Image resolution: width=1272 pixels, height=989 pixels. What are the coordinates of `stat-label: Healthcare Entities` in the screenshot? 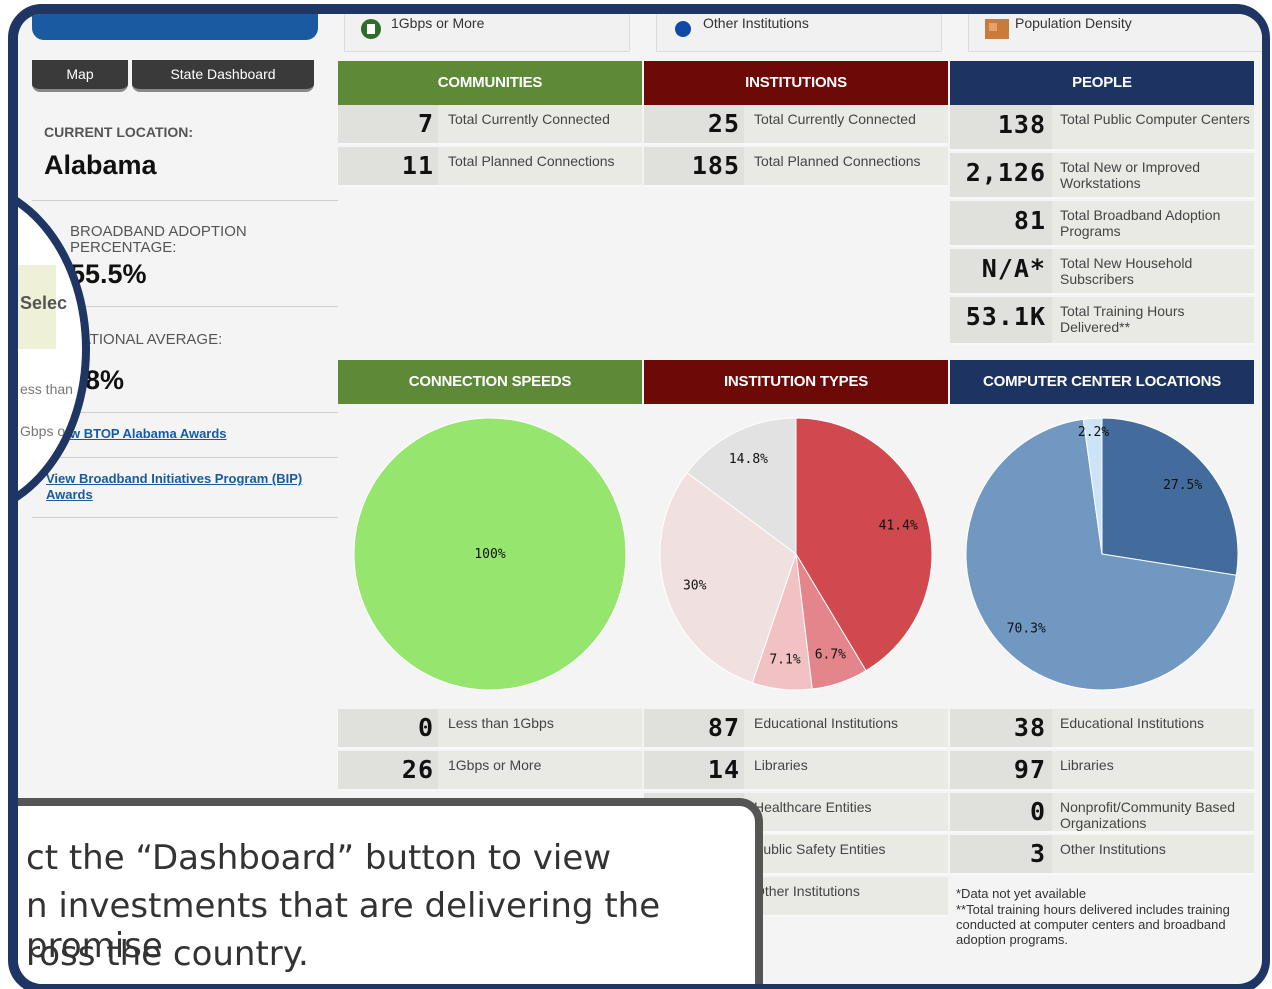 It's located at (813, 807).